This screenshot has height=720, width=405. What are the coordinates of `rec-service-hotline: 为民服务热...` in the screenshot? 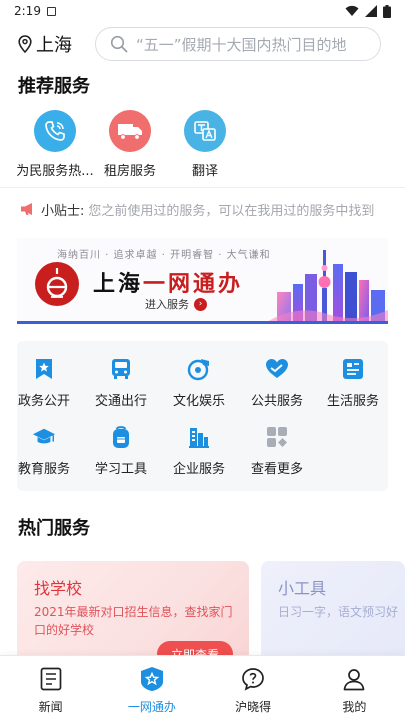 It's located at (55, 144).